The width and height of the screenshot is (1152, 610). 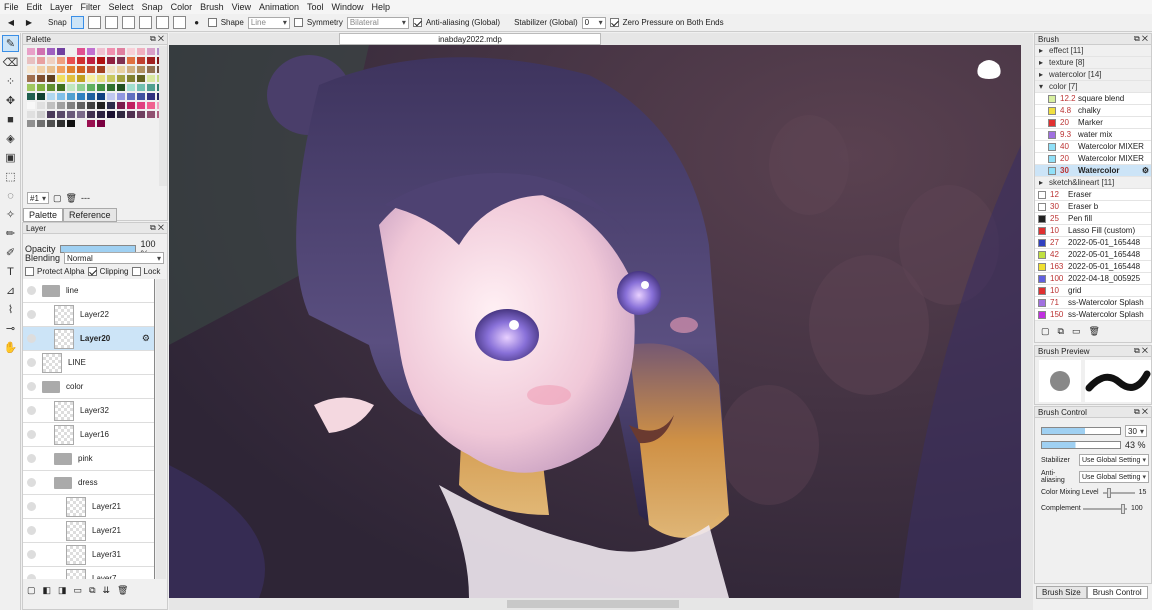 I want to click on undo-icon: ◀, so click(x=11, y=23).